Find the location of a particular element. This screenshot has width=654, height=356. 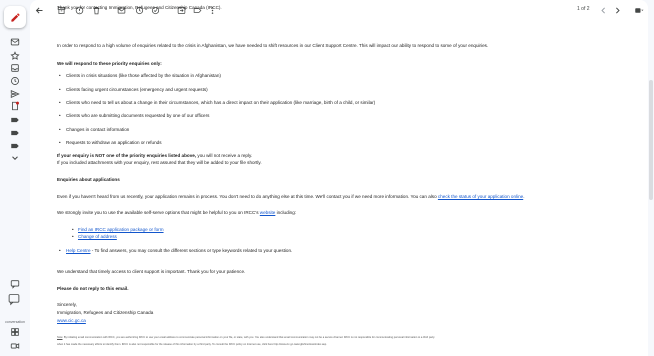

priority-item: Changes in contact information is located at coordinates (98, 129).